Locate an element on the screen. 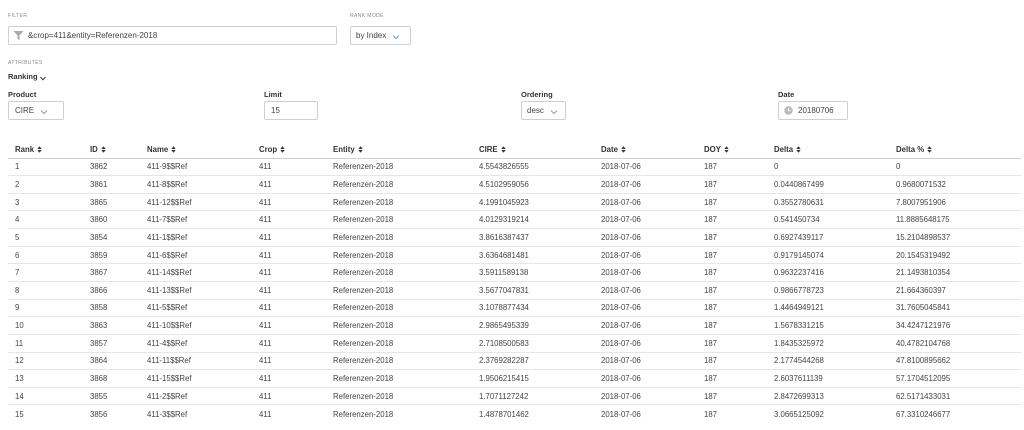  table-cell: 31.7605045841 is located at coordinates (955, 308).